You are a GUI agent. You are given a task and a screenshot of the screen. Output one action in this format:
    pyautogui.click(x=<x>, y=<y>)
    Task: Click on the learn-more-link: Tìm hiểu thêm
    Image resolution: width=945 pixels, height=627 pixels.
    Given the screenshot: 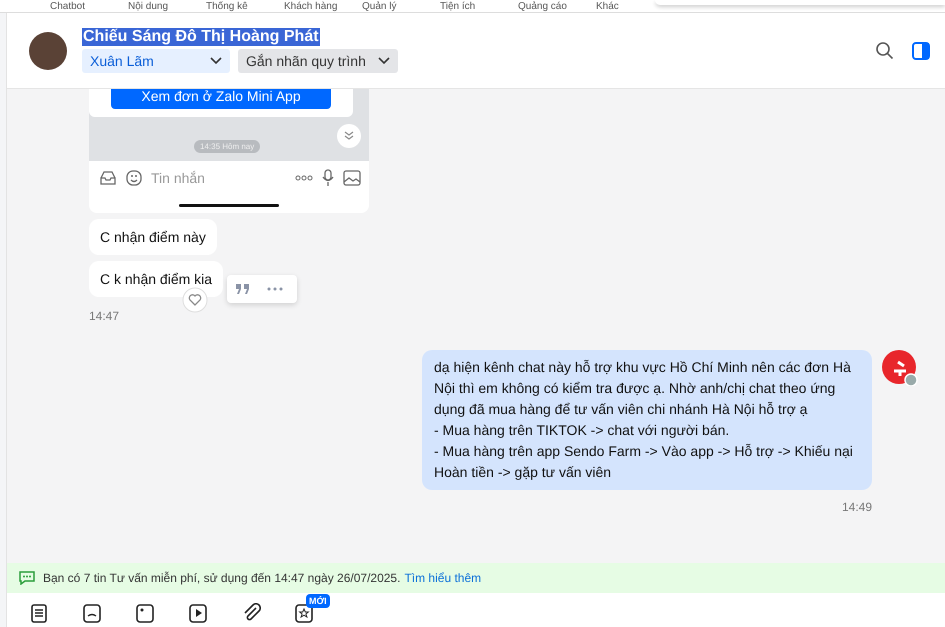 What is the action you would take?
    pyautogui.click(x=443, y=578)
    